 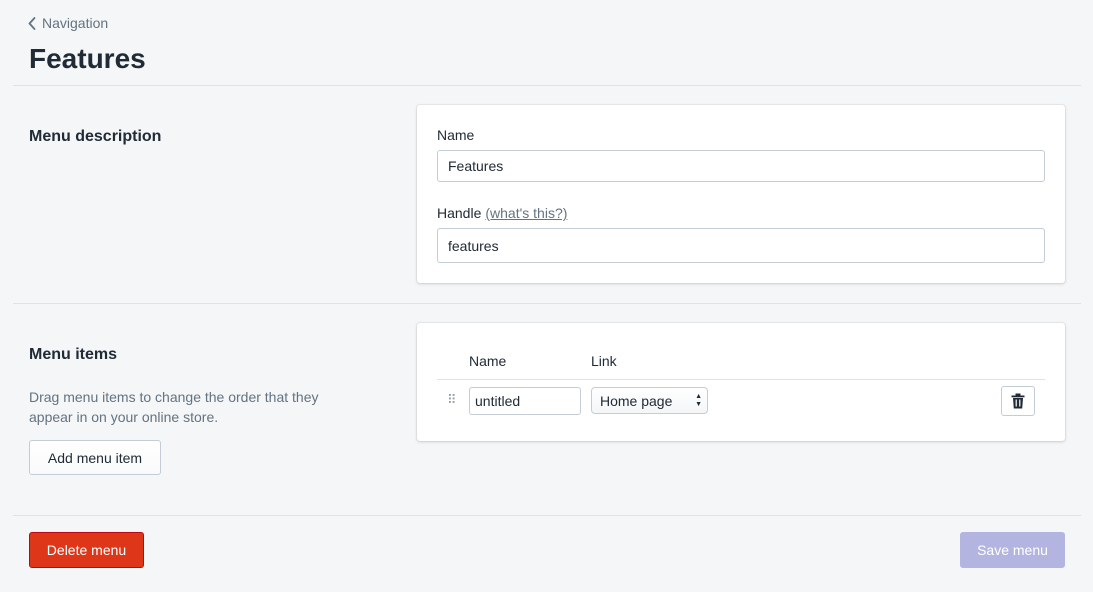 I want to click on menu-handle-input: features, so click(x=741, y=245).